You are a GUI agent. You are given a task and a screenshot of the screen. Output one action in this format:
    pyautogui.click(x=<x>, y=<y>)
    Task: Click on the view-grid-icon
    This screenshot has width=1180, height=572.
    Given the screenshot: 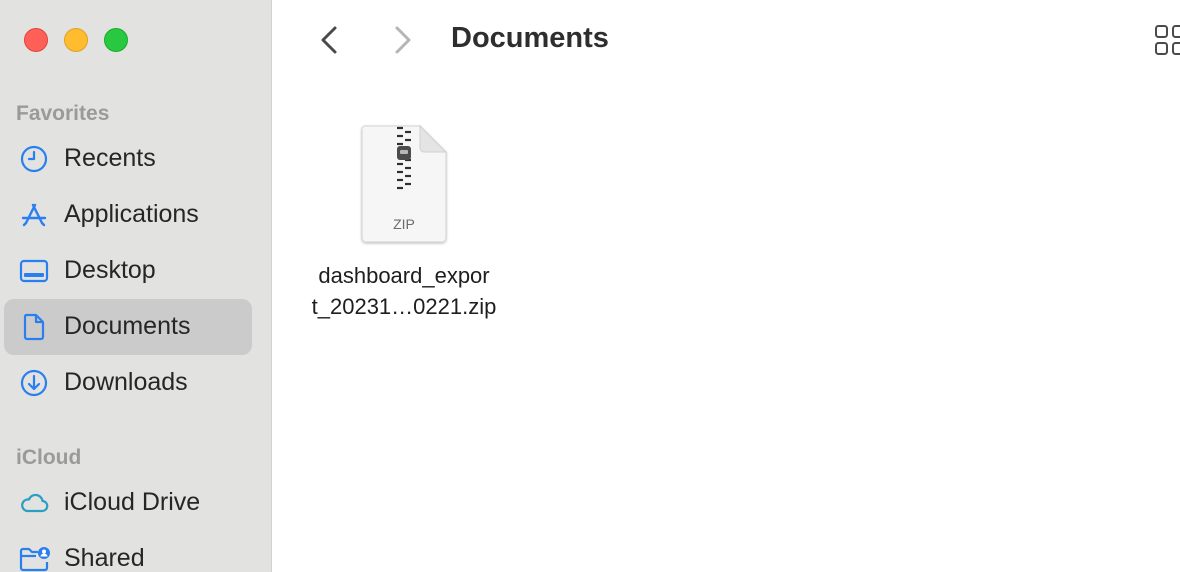 What is the action you would take?
    pyautogui.click(x=1166, y=41)
    